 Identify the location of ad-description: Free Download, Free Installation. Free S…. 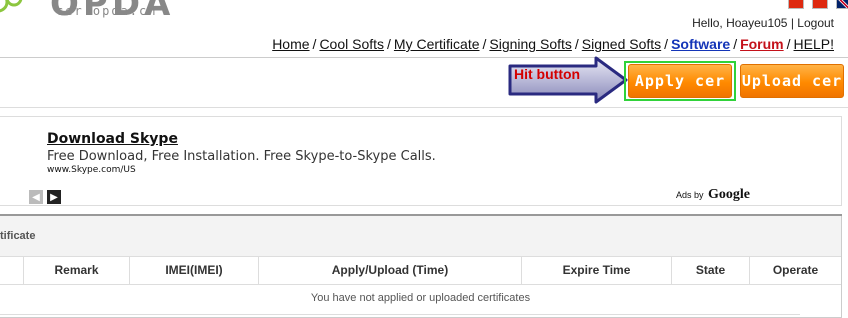
(241, 156).